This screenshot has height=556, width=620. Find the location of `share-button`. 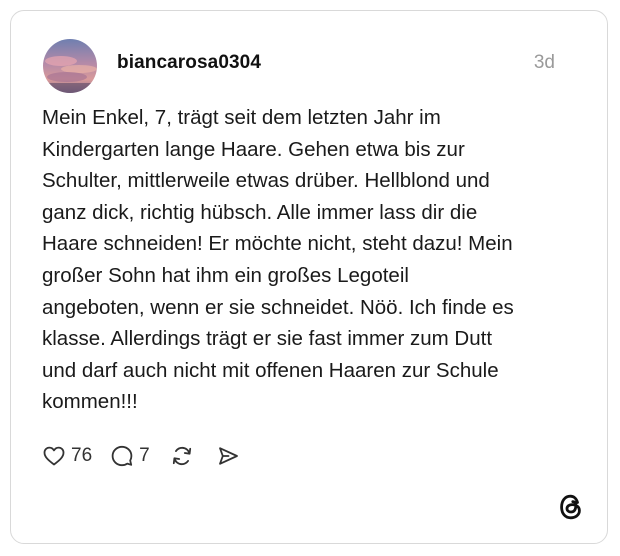

share-button is located at coordinates (228, 456).